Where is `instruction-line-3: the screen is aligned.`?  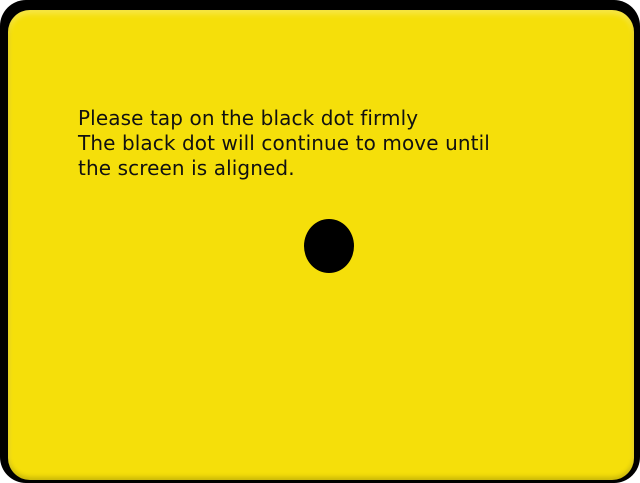 instruction-line-3: the screen is aligned. is located at coordinates (186, 168).